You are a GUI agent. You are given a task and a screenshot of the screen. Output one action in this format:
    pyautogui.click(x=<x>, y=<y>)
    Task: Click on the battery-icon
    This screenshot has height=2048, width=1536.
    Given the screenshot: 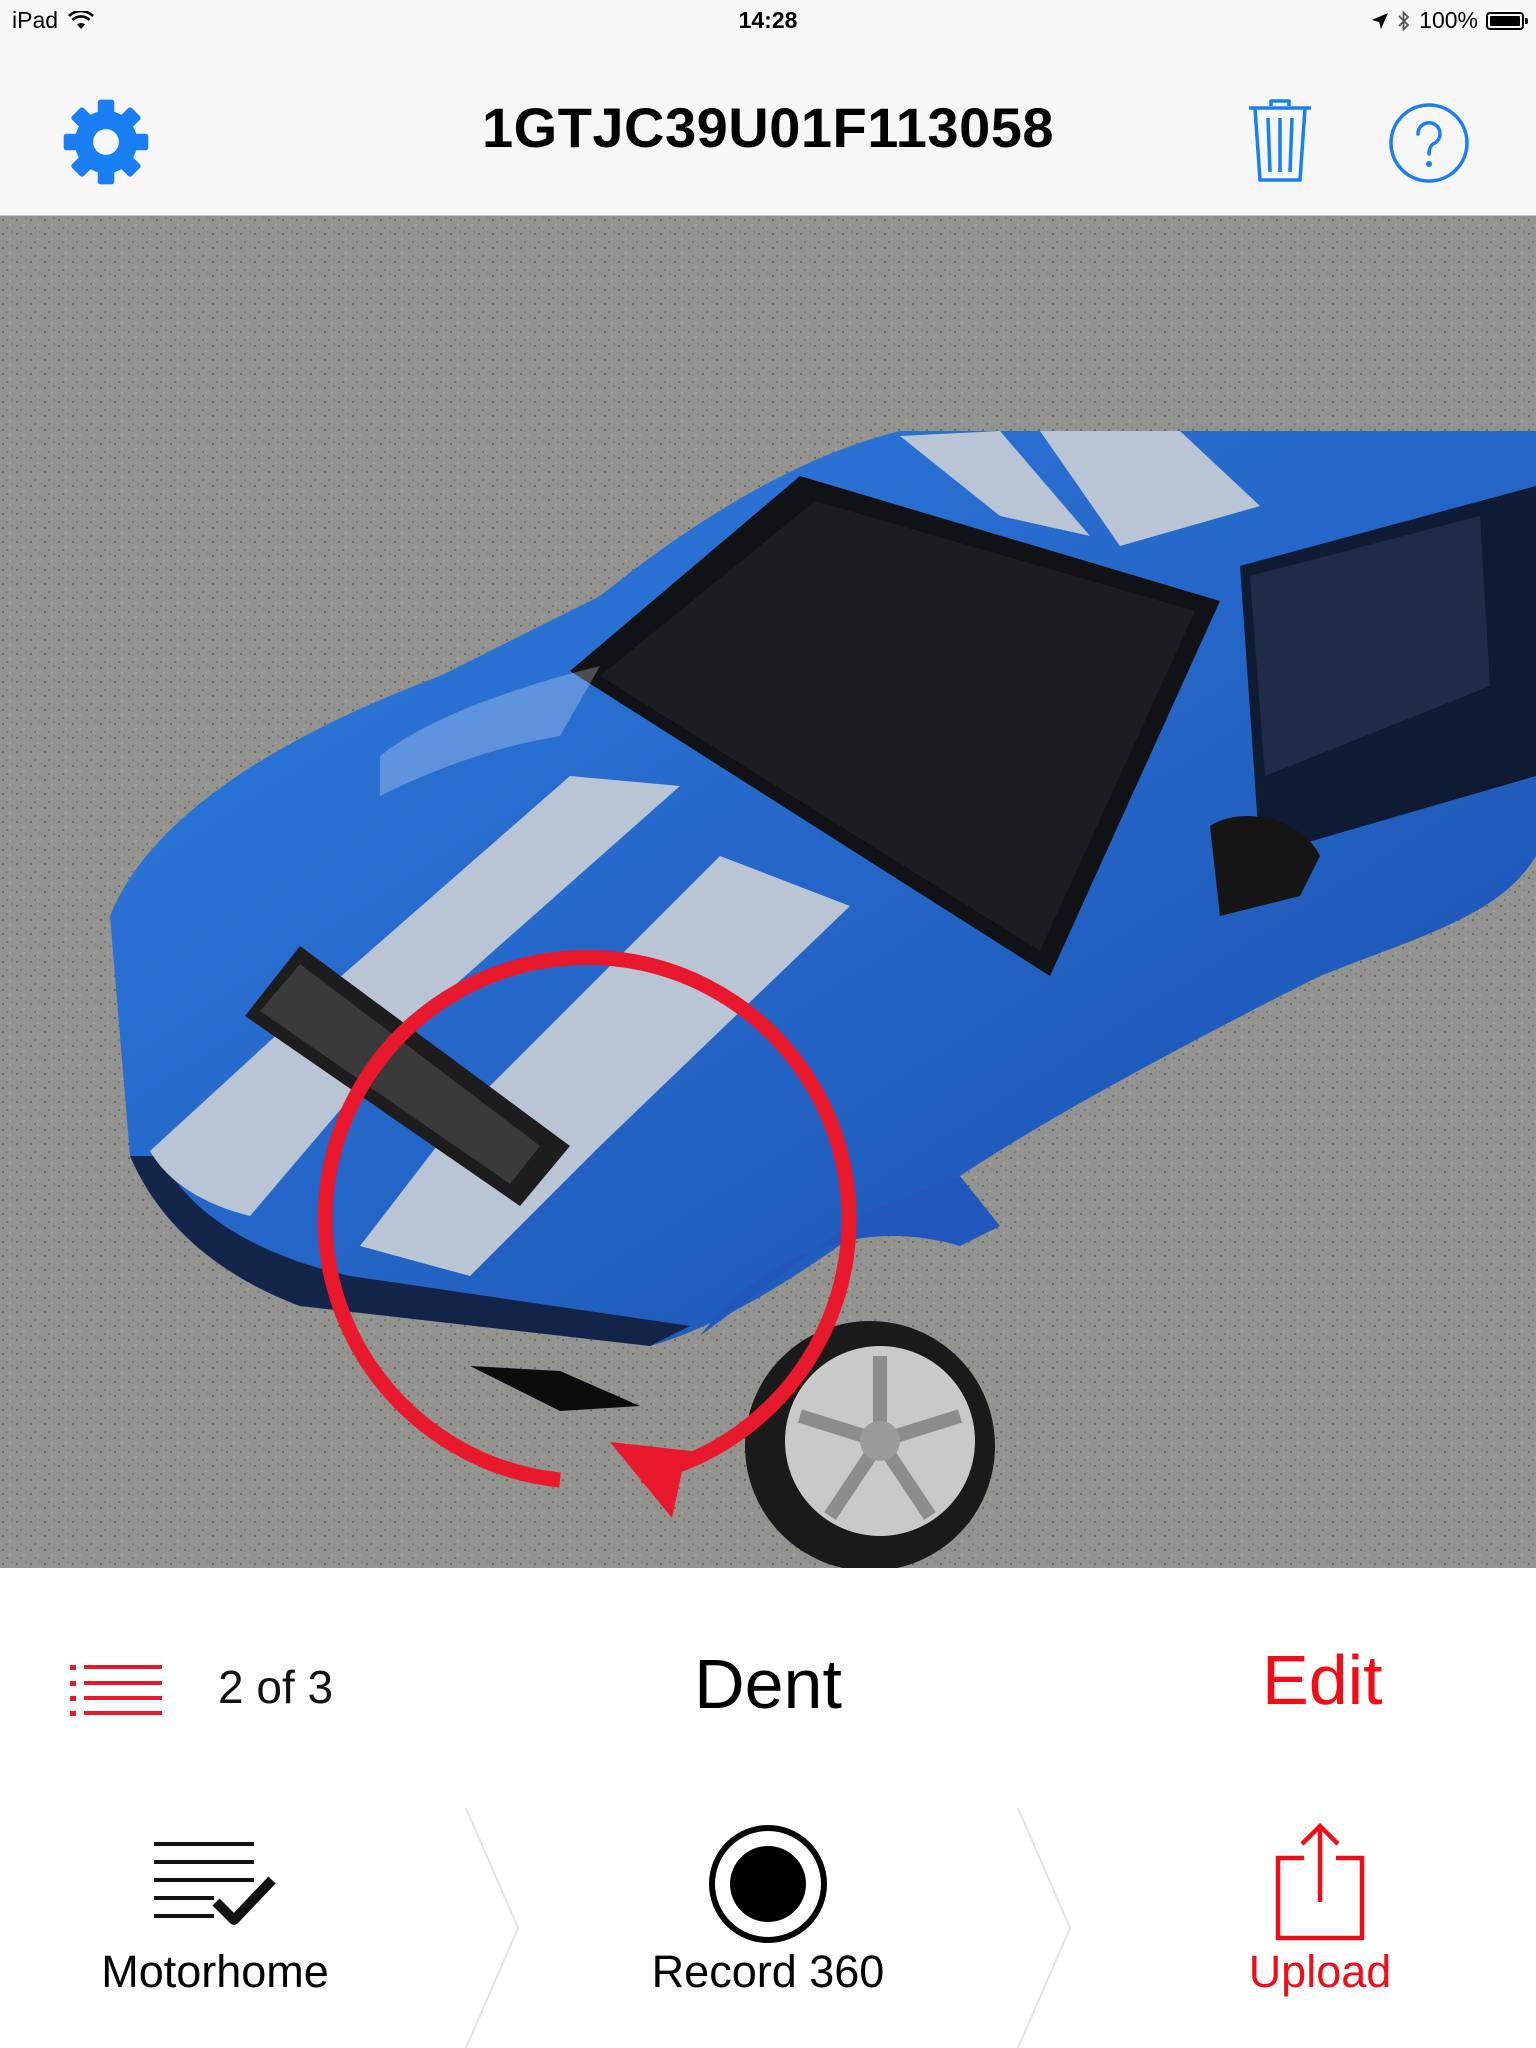 What is the action you would take?
    pyautogui.click(x=1507, y=20)
    